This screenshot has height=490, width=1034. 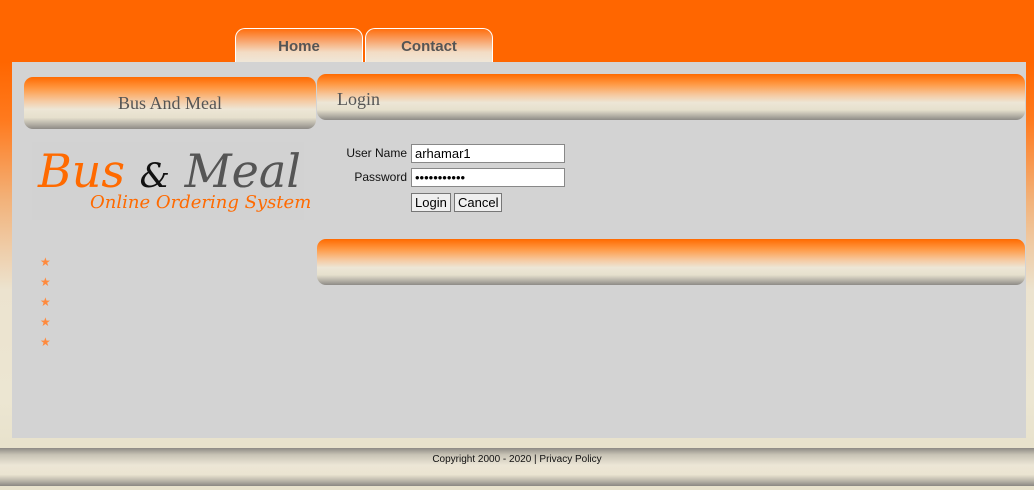 What do you see at coordinates (517, 459) in the screenshot?
I see `footer-copyright: Copyright 2000 - 2020 | Privacy Policy` at bounding box center [517, 459].